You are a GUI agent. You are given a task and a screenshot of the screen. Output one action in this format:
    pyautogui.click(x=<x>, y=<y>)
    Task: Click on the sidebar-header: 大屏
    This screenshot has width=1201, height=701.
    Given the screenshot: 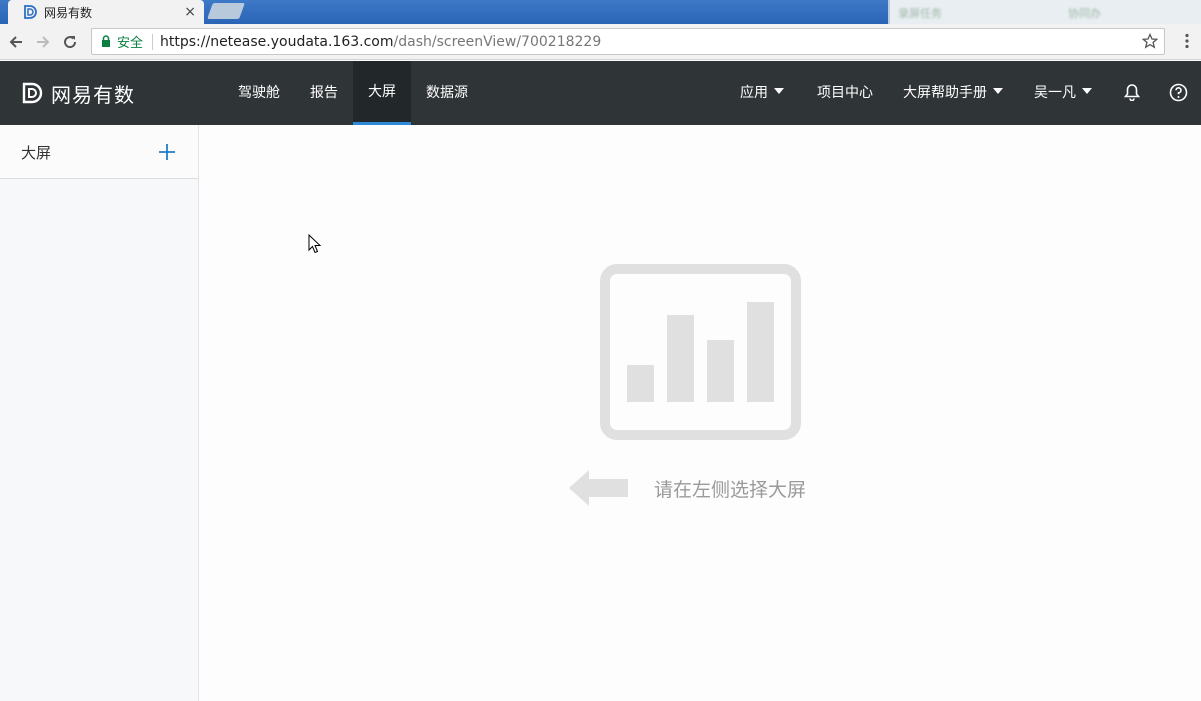 What is the action you would take?
    pyautogui.click(x=99, y=152)
    